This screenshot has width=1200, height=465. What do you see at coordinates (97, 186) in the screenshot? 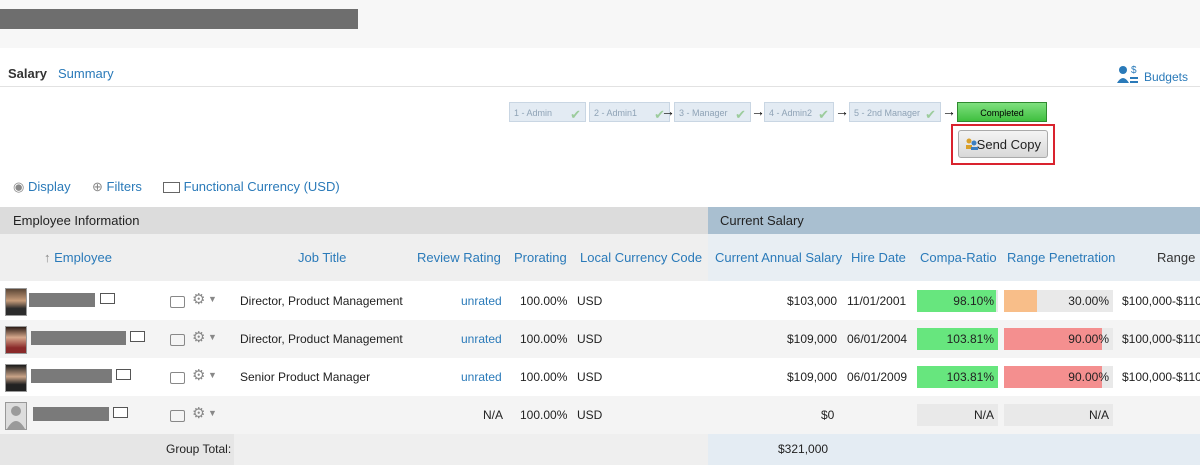
I see `plus-circle-icon: ⊕` at bounding box center [97, 186].